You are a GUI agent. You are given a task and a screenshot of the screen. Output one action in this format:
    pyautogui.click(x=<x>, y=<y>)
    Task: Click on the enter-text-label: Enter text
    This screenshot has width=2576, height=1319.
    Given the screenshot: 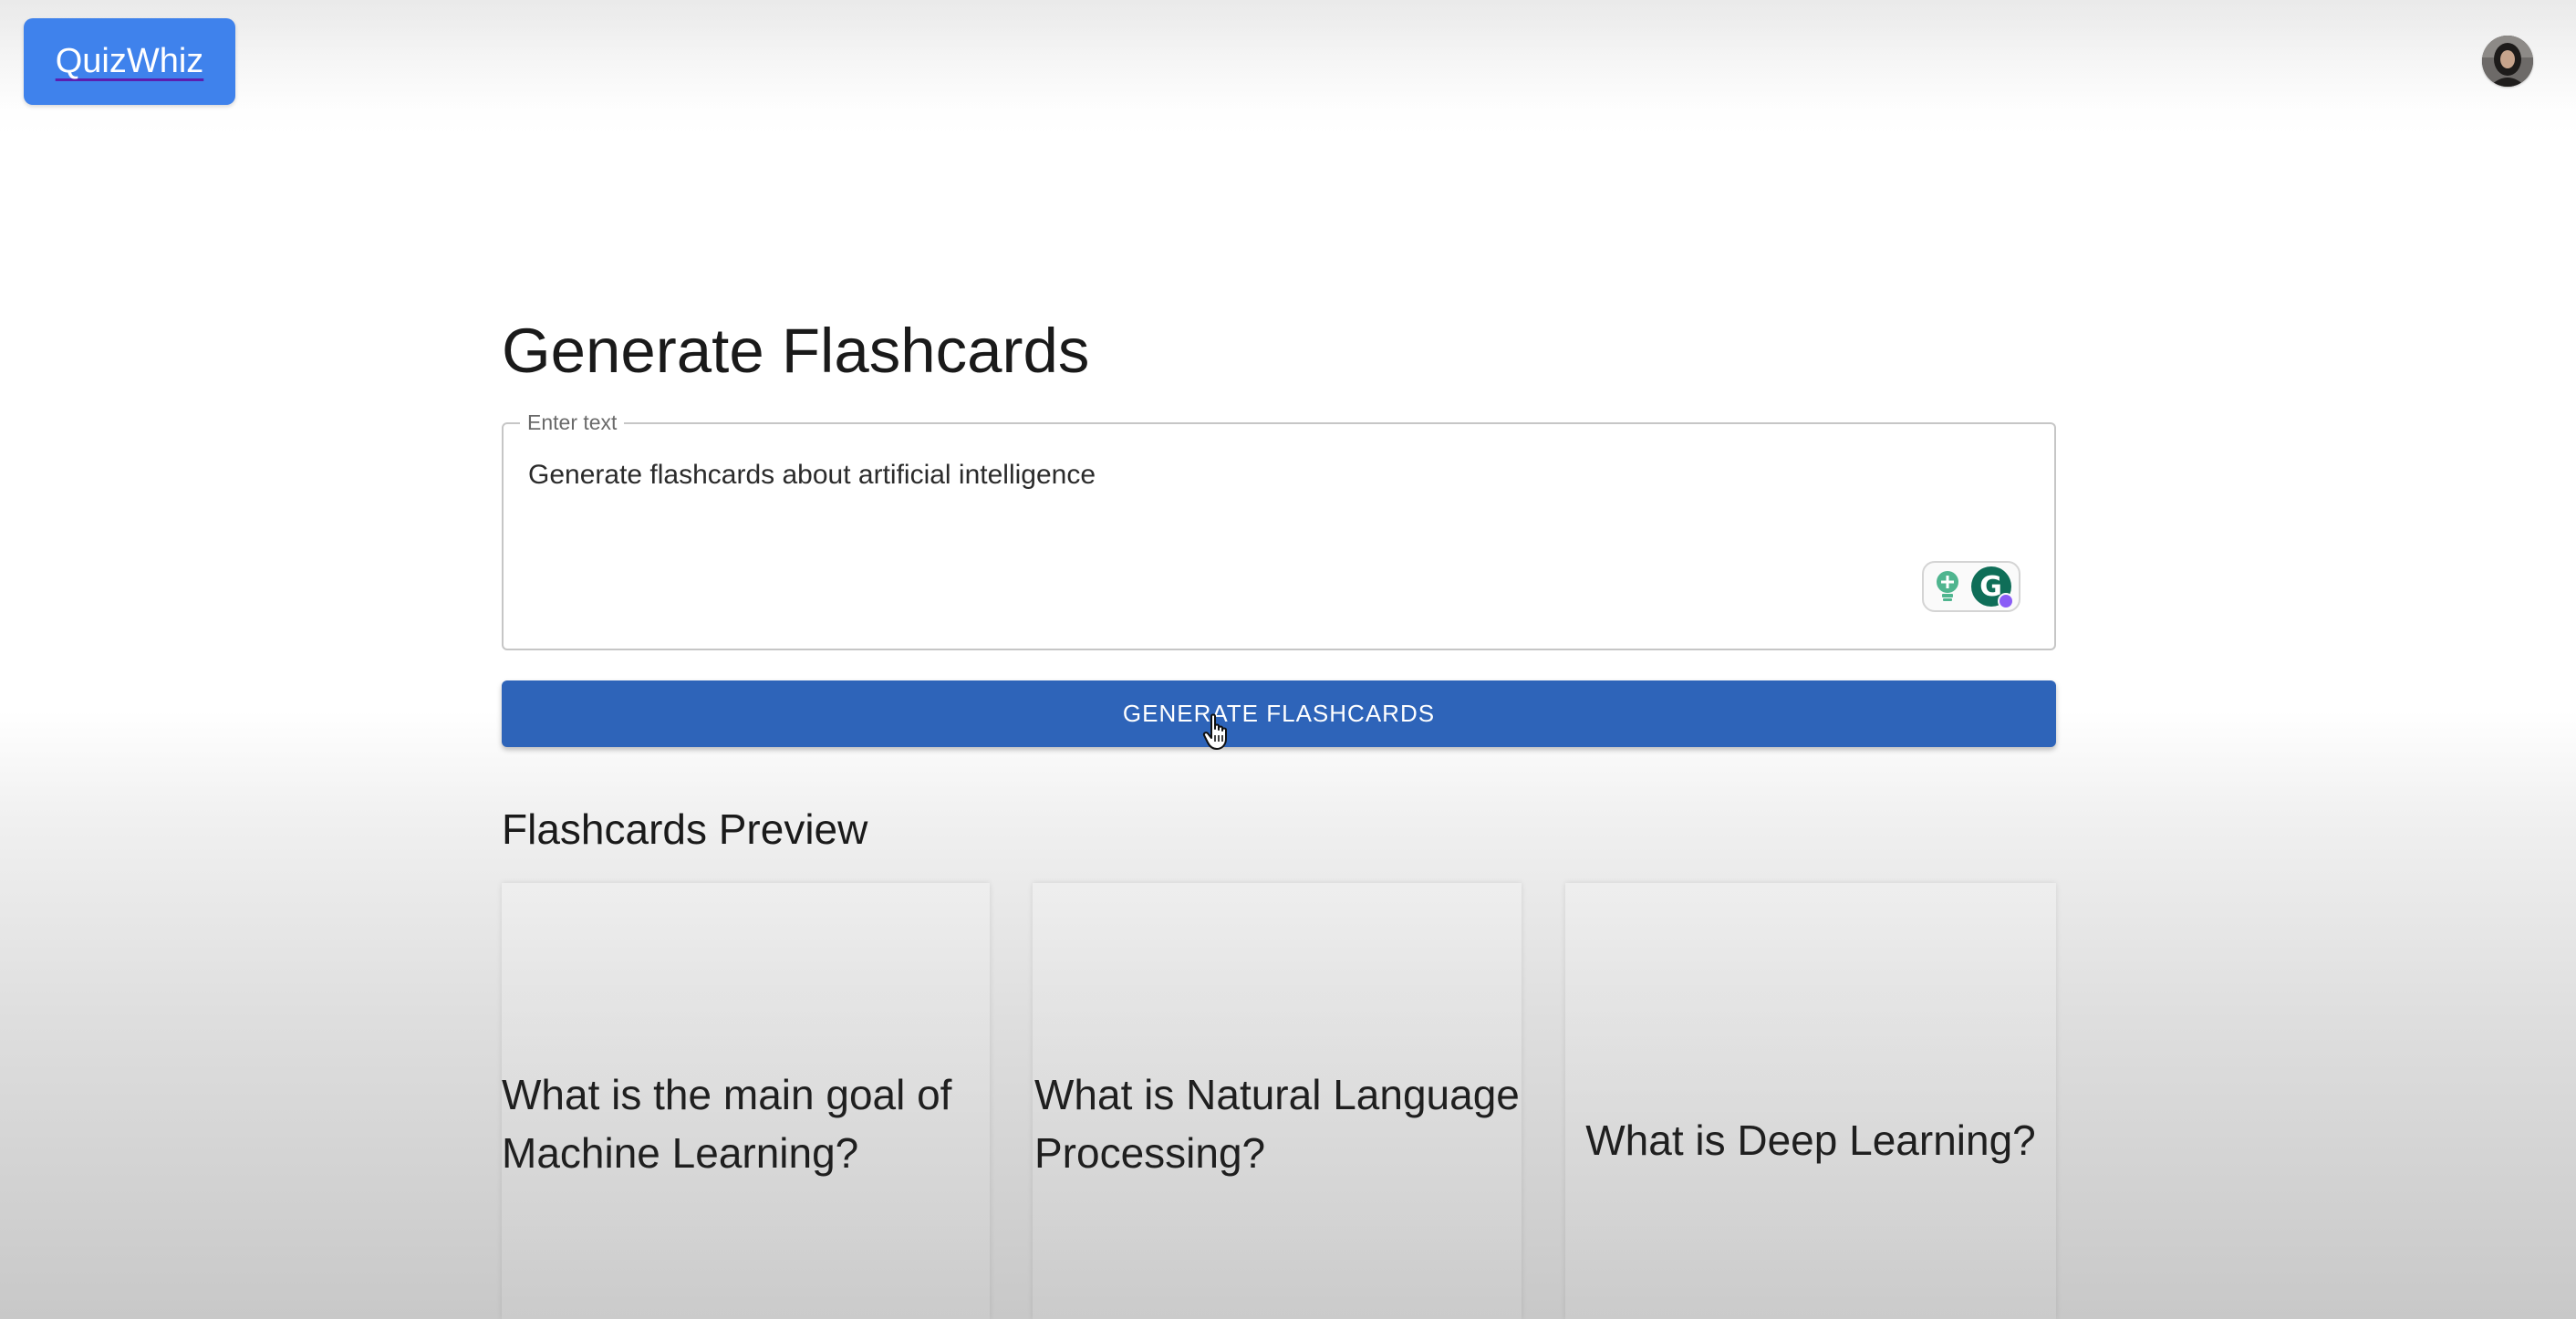 What is the action you would take?
    pyautogui.click(x=572, y=423)
    